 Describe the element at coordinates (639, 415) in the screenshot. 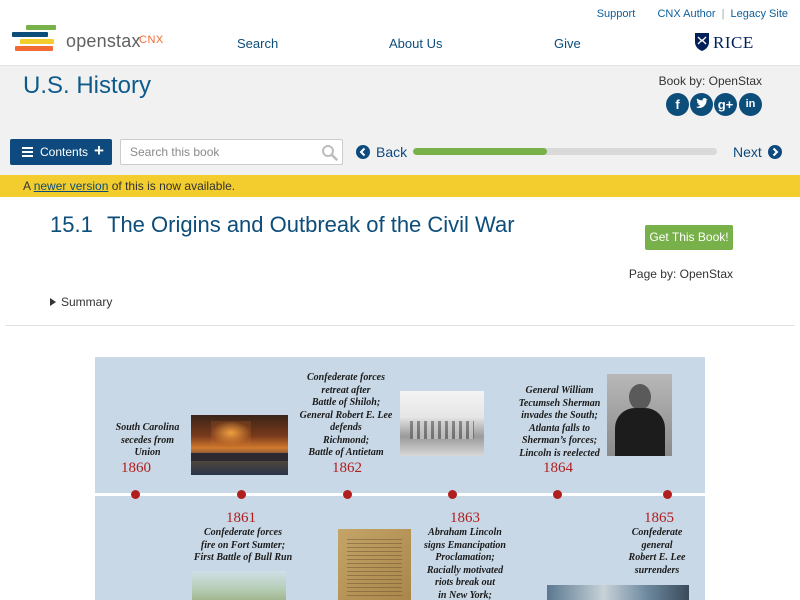

I see `sherman-portrait` at that location.